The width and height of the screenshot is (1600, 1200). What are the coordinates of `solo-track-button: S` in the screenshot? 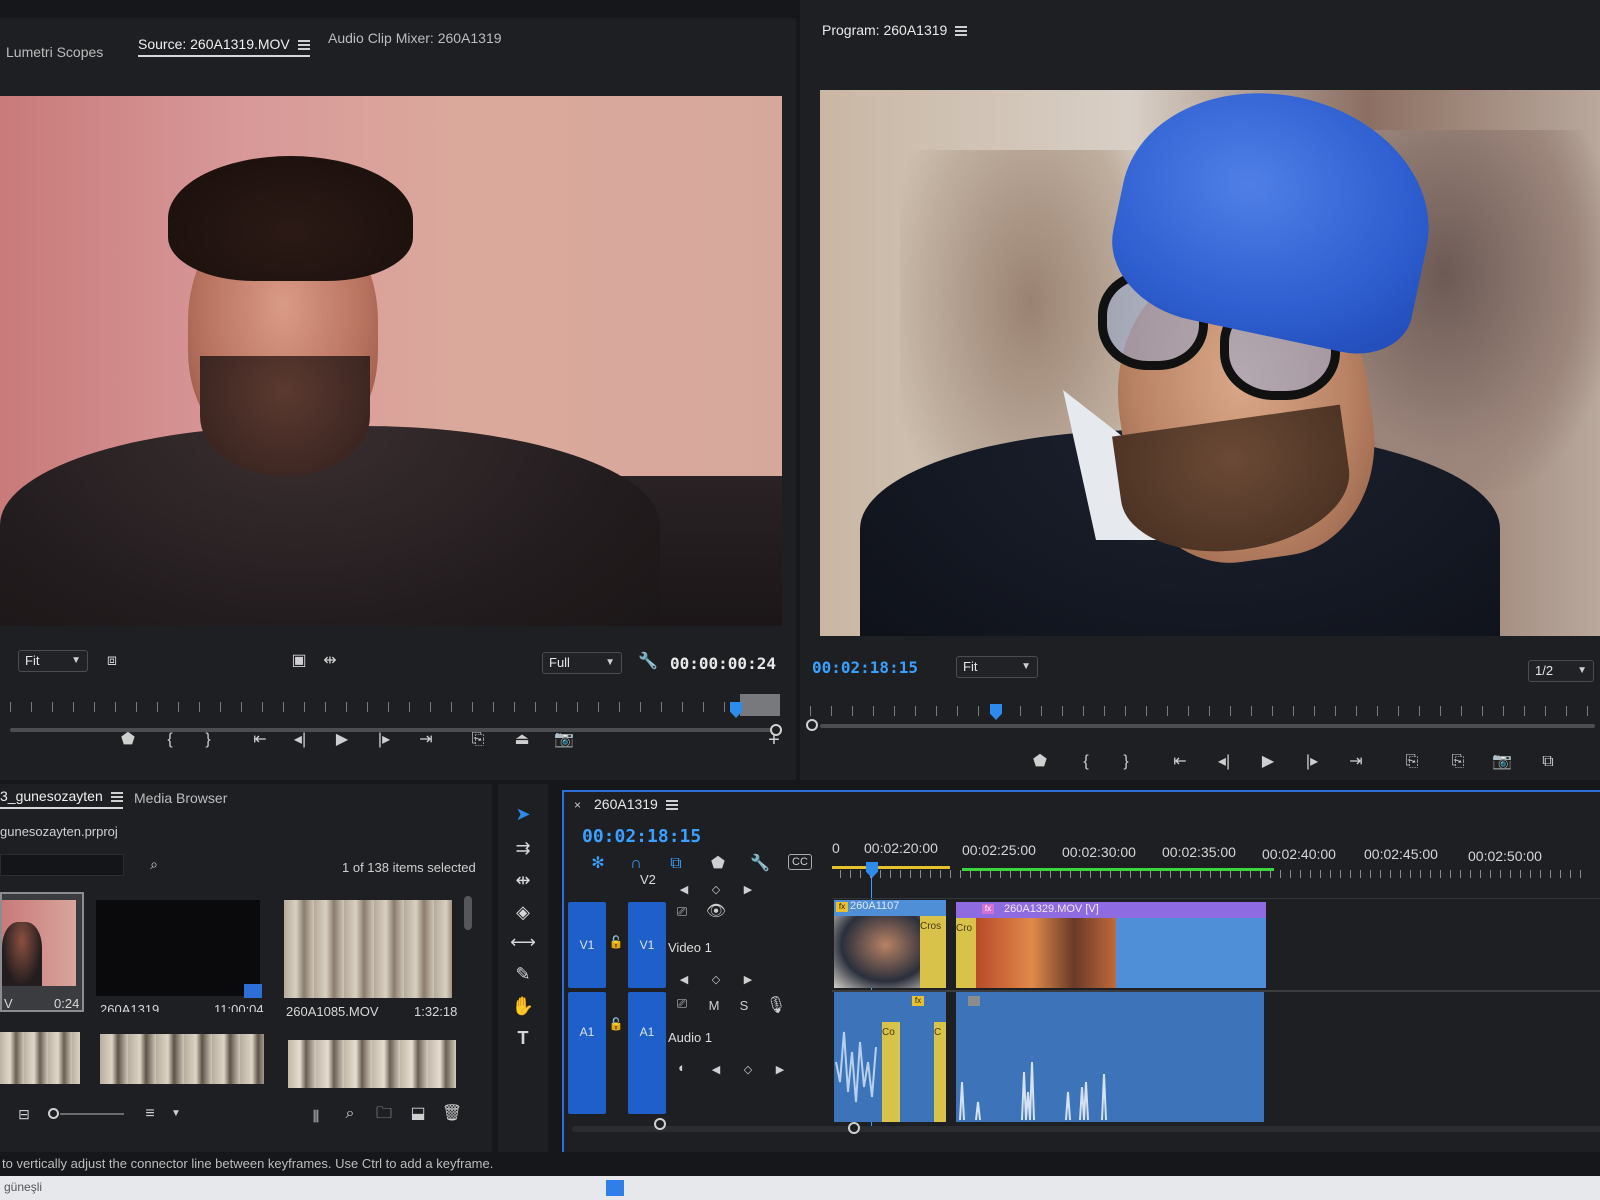 It's located at (744, 1006).